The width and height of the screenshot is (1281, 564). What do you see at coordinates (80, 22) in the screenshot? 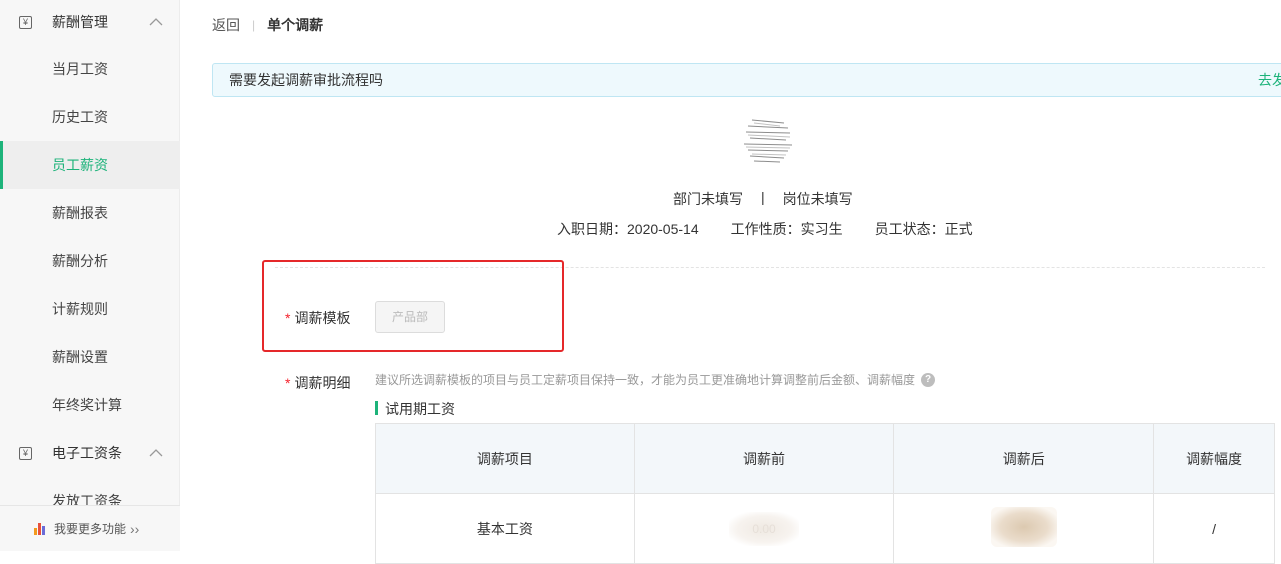
I see `sidebar-group-label: 薪酬管理` at bounding box center [80, 22].